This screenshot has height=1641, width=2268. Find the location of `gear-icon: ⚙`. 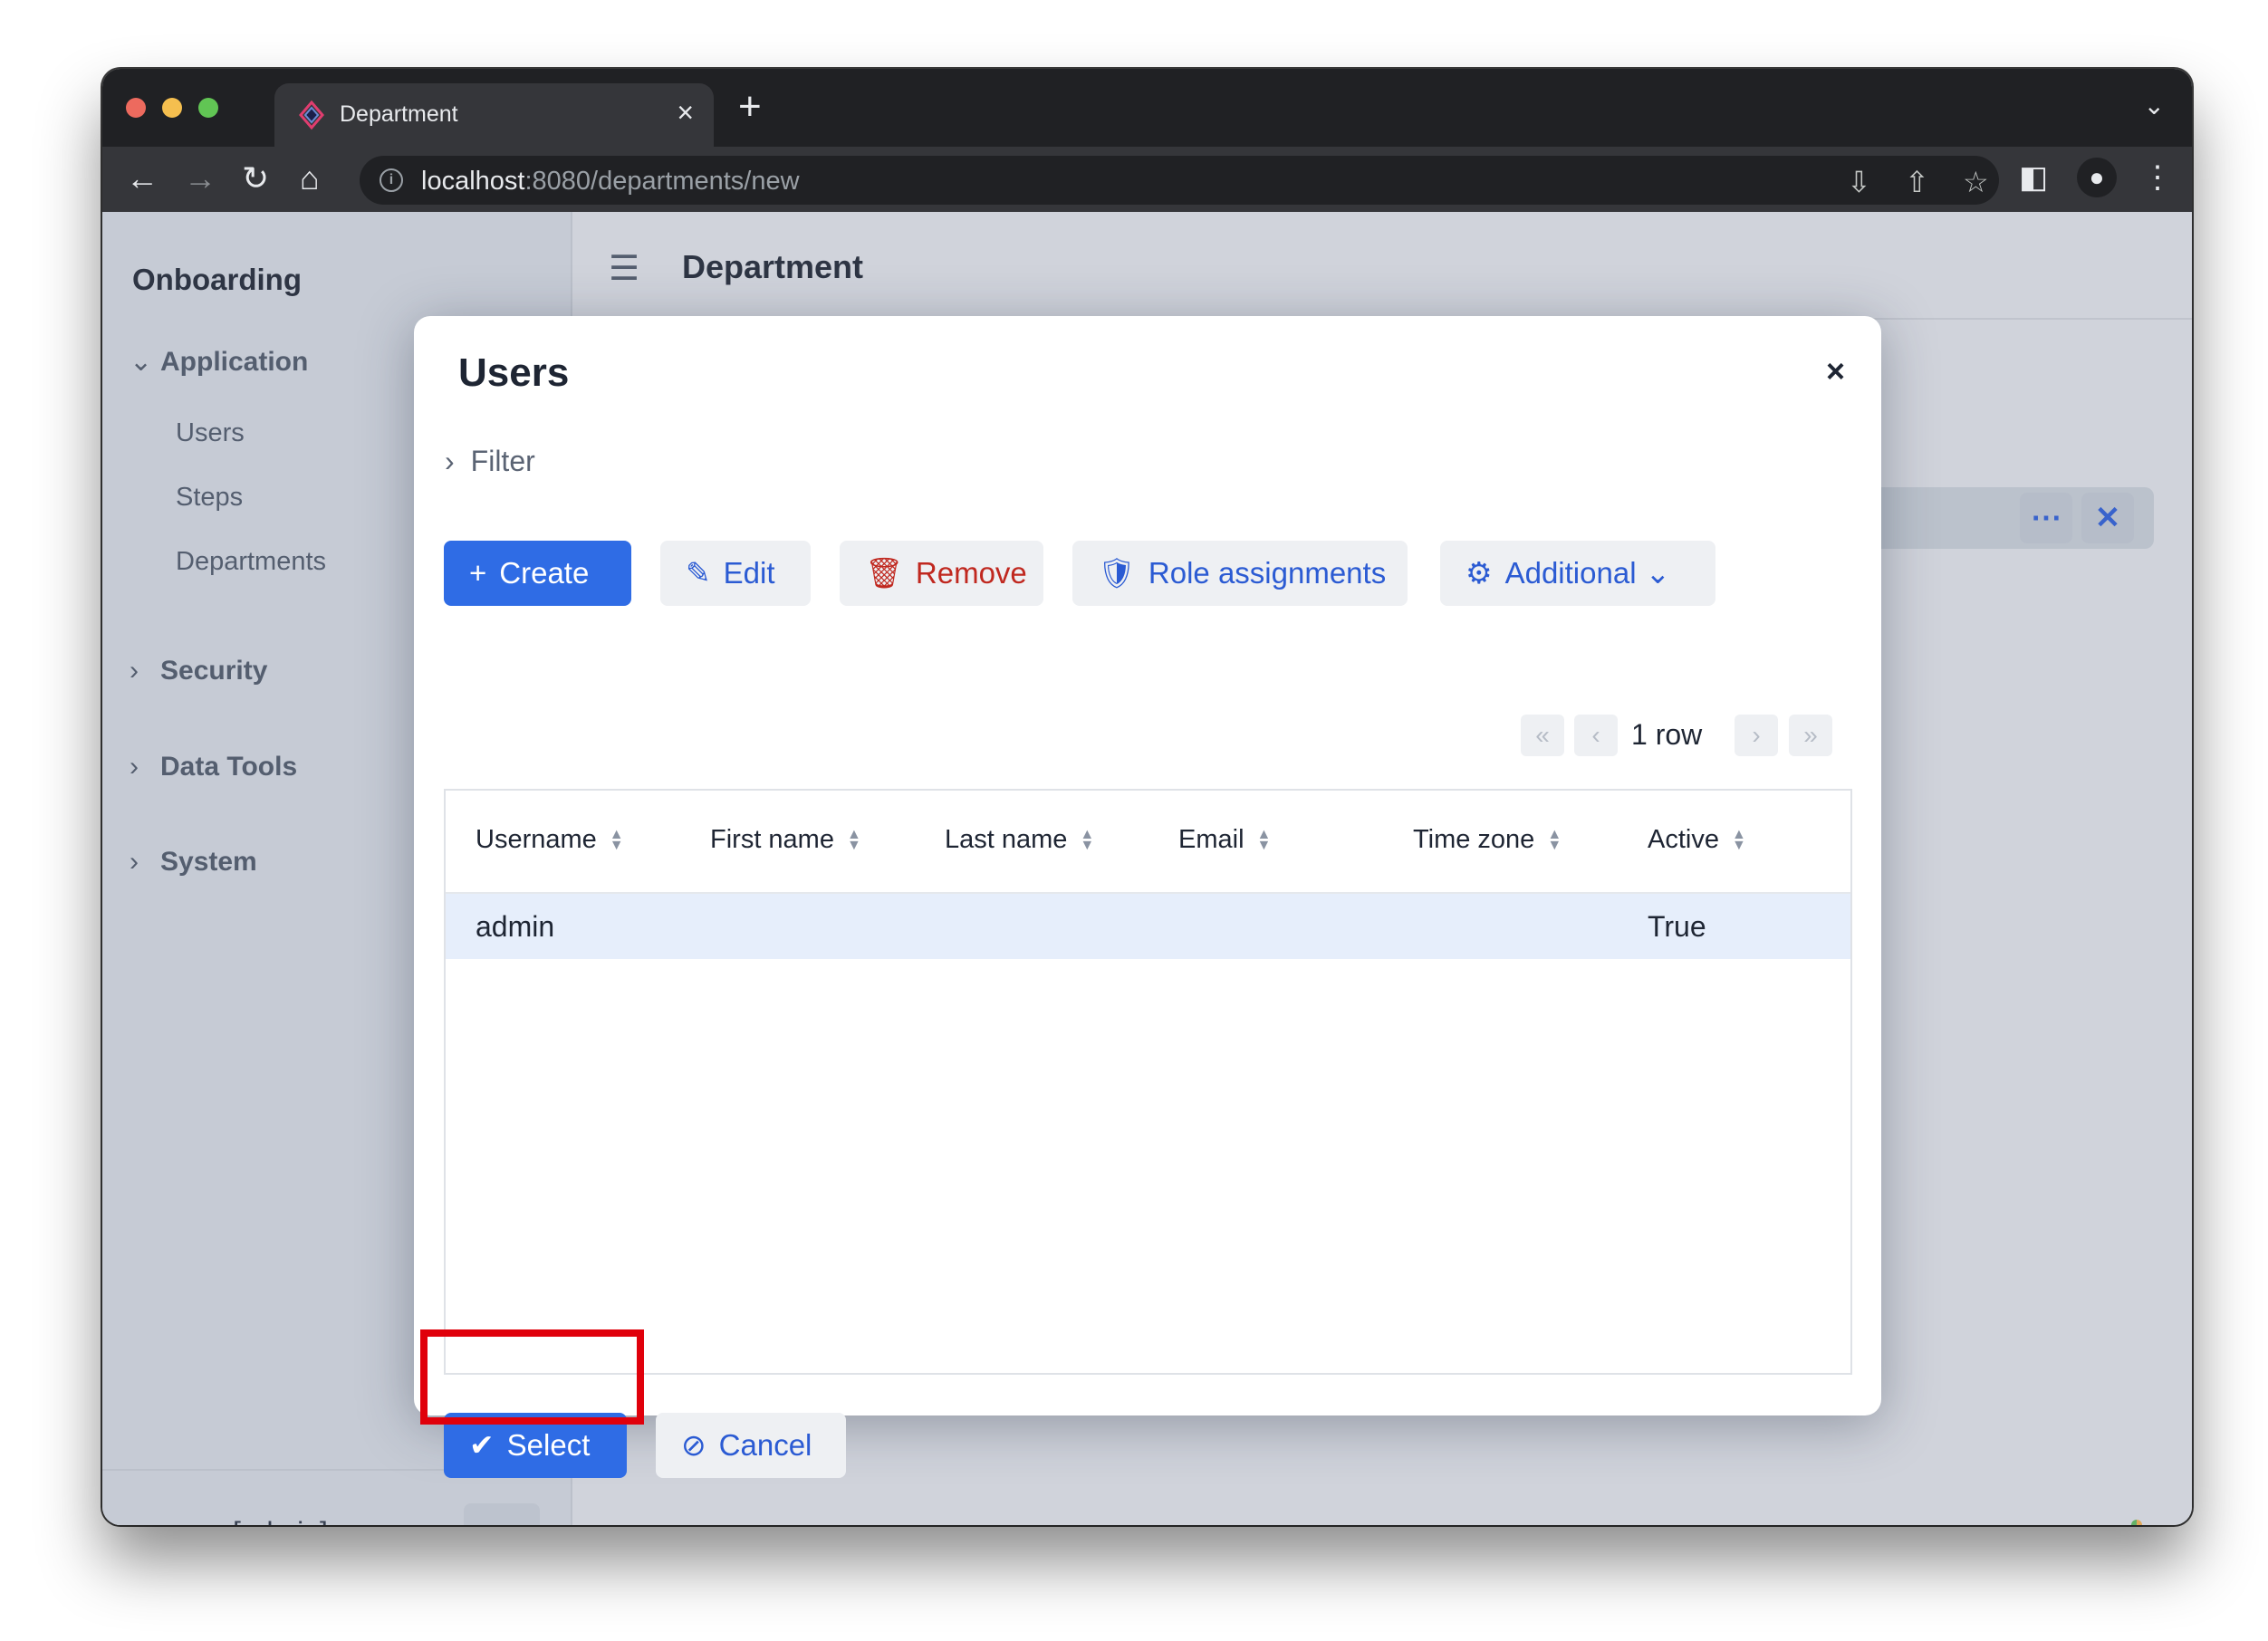

gear-icon: ⚙ is located at coordinates (1480, 573).